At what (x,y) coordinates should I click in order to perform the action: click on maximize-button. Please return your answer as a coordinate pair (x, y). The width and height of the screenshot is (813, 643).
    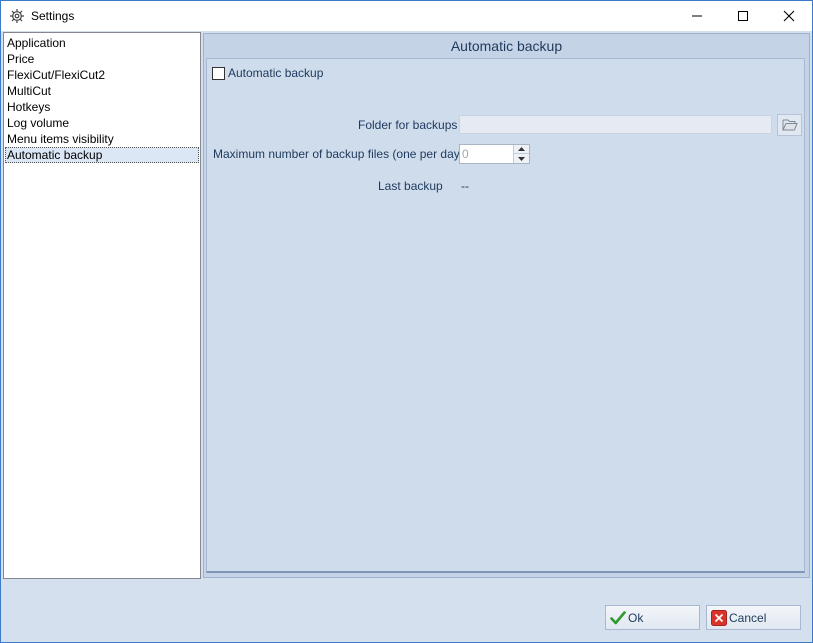
    Looking at the image, I should click on (743, 16).